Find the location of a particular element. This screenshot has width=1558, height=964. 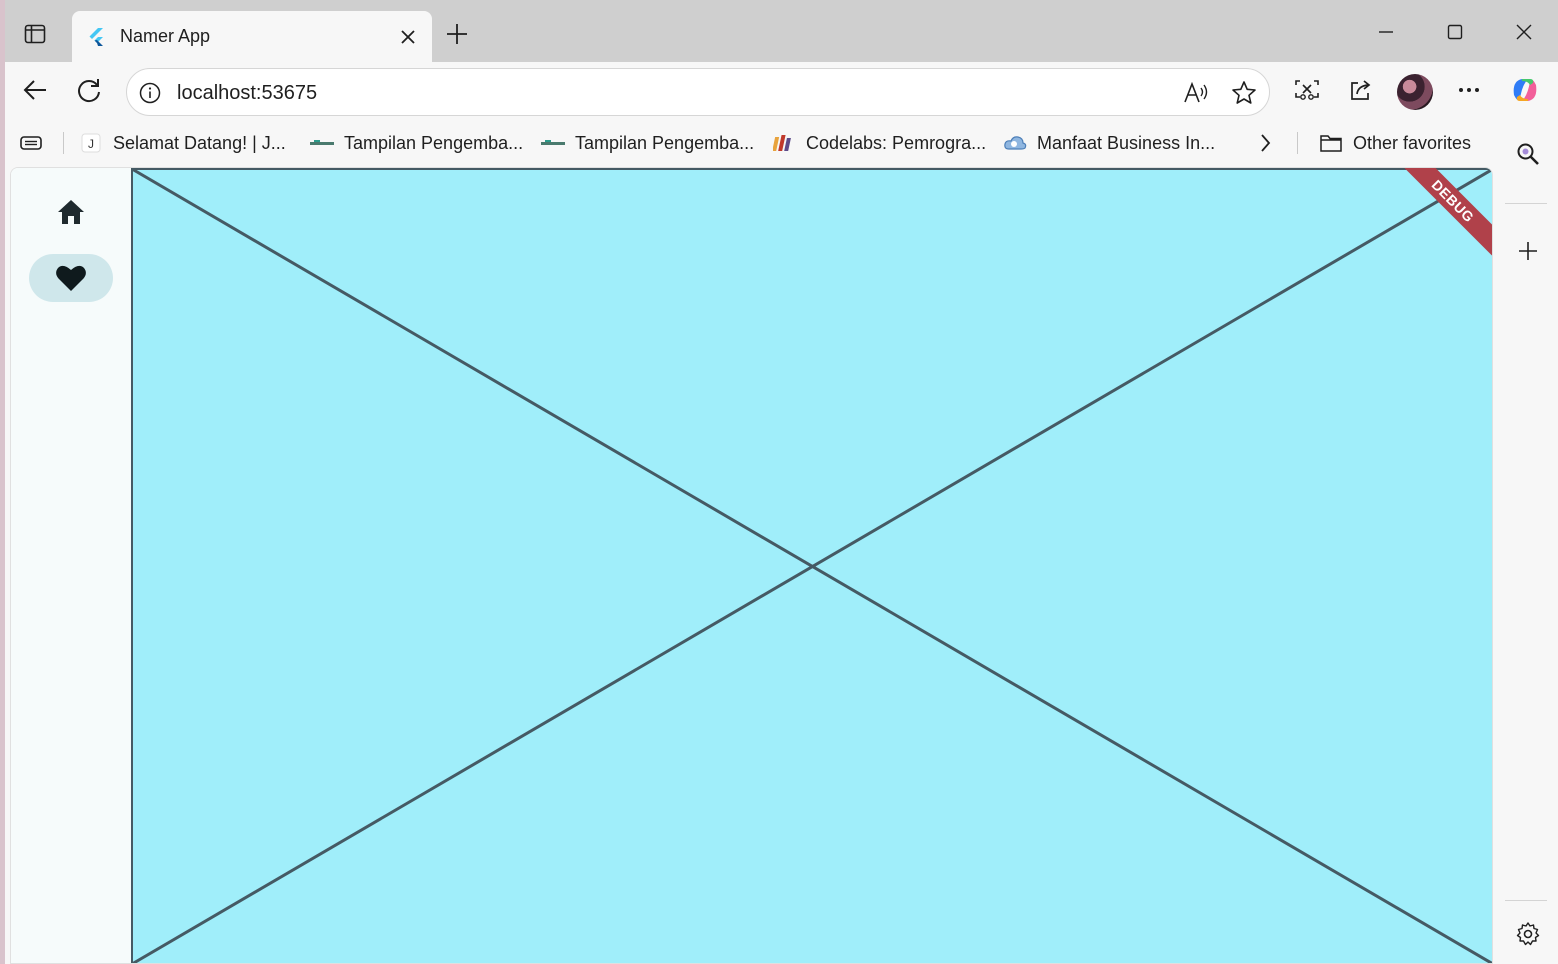

tab-actions-icon is located at coordinates (35, 34).